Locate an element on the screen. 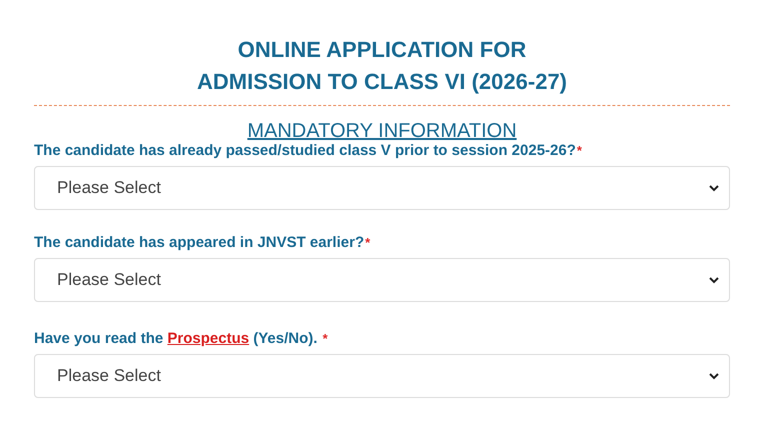 The image size is (773, 435). form-title: ONLINE APPLICATION FOR ADMISSION TO CLASS VI (2026-27) is located at coordinates (382, 66).